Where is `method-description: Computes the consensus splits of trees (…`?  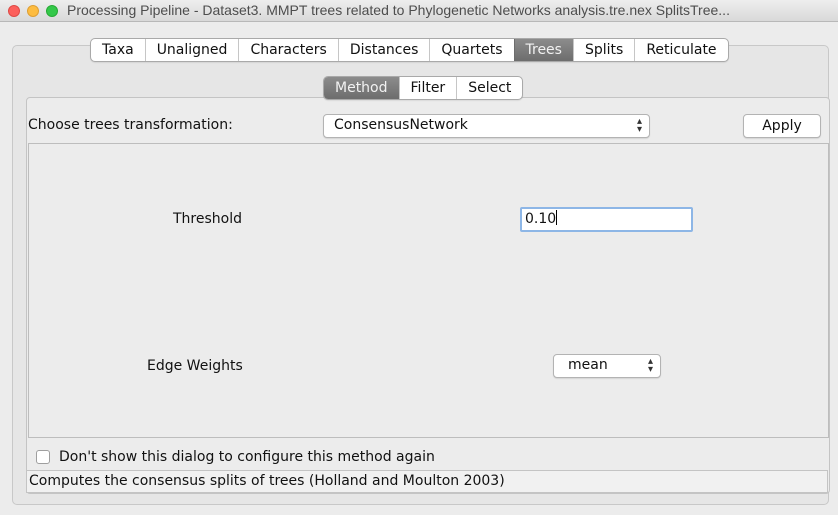 method-description: Computes the consensus splits of trees (… is located at coordinates (427, 481).